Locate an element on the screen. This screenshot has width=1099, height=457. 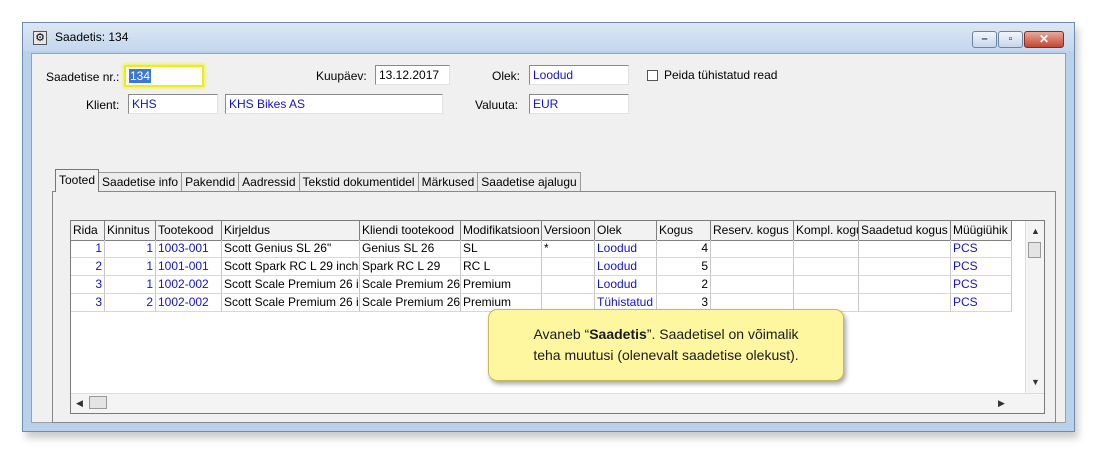
cell-versioon: * is located at coordinates (568, 249).